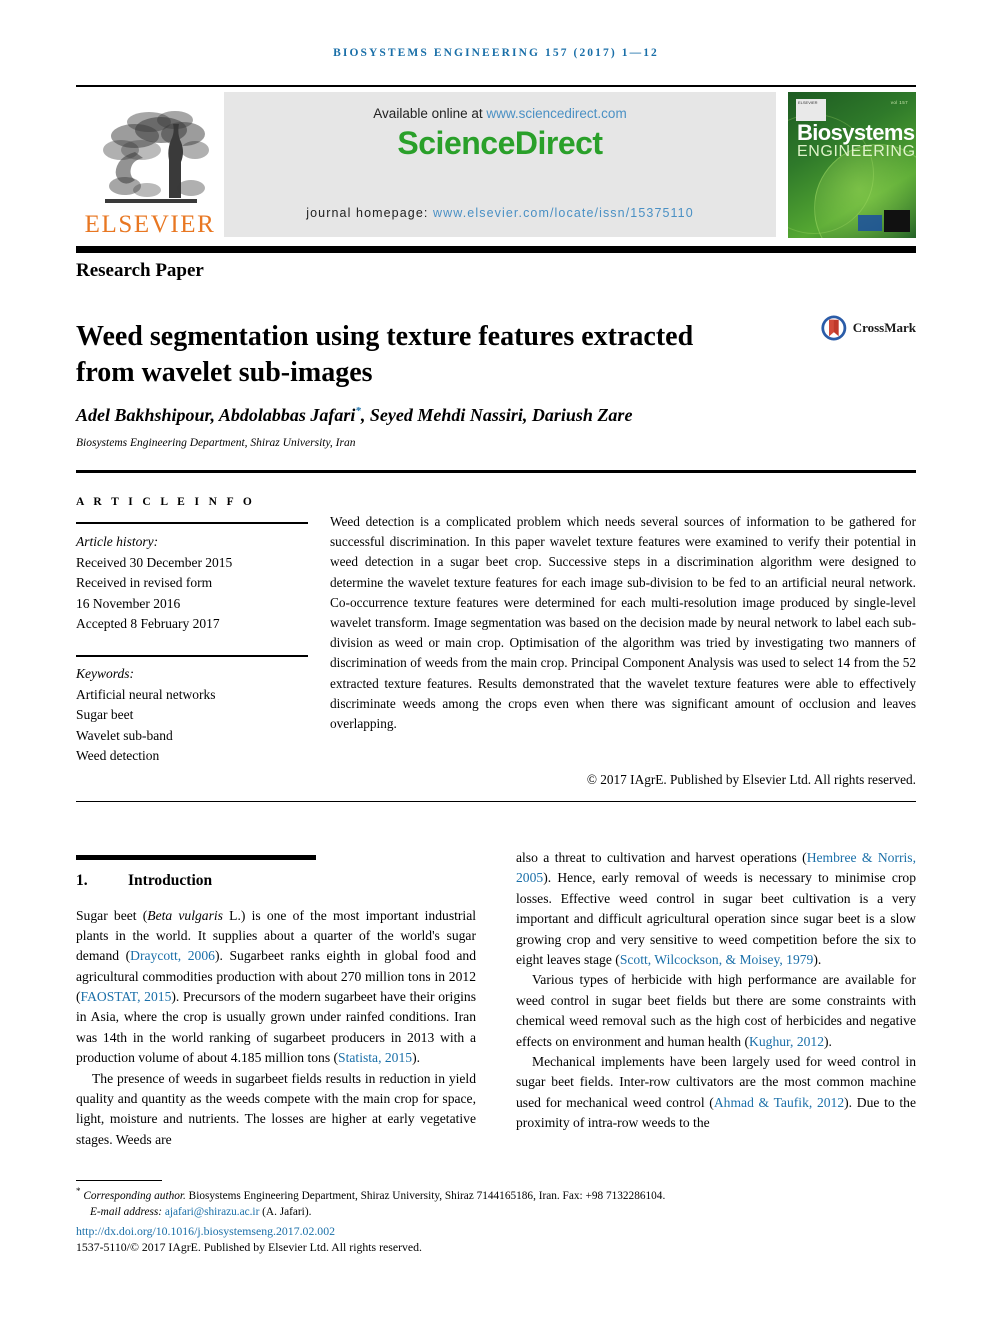  What do you see at coordinates (276, 881) in the screenshot?
I see `section-heading-introduction: 1. Introduction` at bounding box center [276, 881].